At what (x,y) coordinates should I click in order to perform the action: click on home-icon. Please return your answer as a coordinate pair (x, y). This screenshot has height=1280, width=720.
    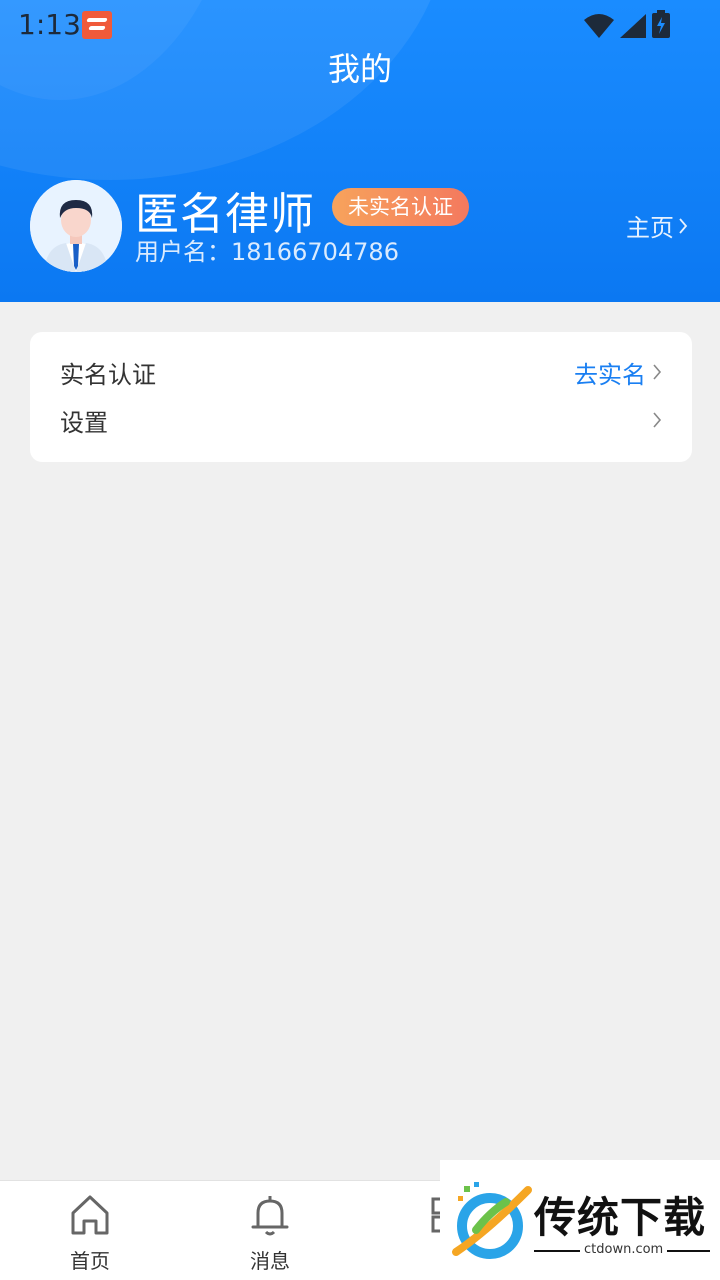
    Looking at the image, I should click on (90, 1215).